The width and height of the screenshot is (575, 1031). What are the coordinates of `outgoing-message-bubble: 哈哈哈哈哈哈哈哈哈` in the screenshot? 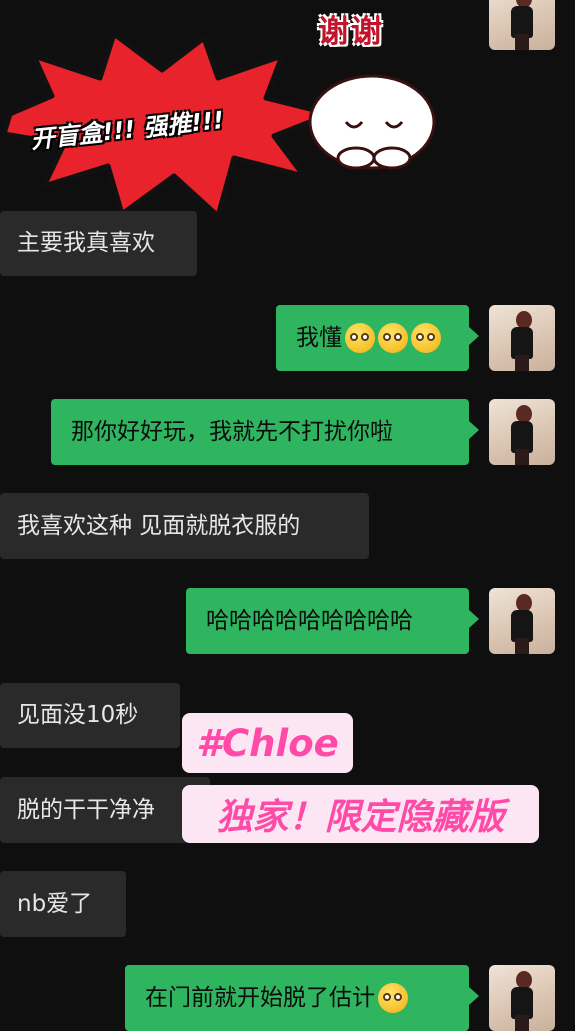 It's located at (332, 621).